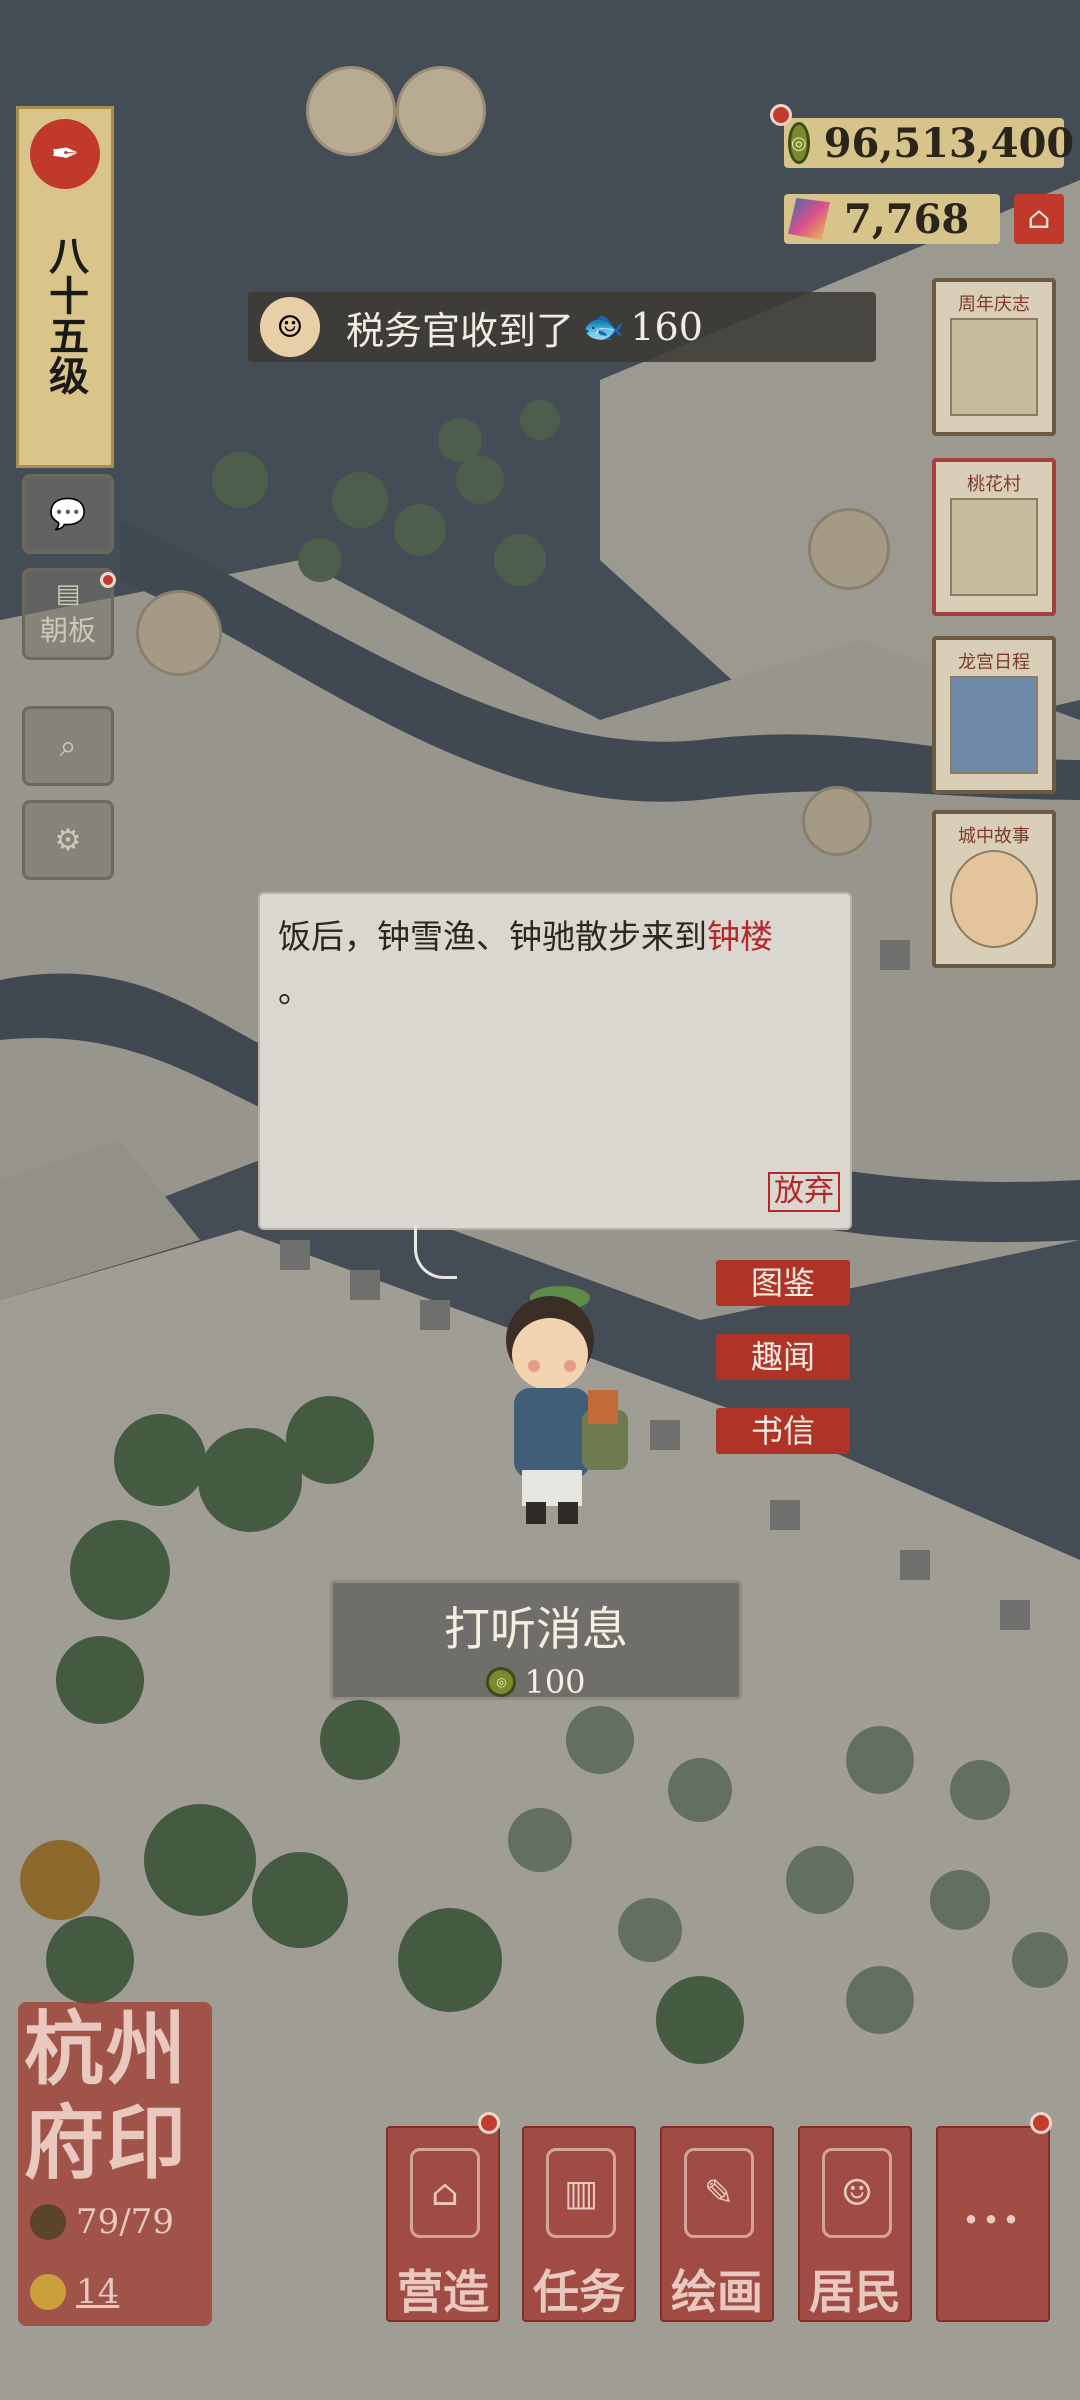 The image size is (1080, 2400). I want to click on tax-notification: ☺ 税务官收到了 🐟 160, so click(562, 327).